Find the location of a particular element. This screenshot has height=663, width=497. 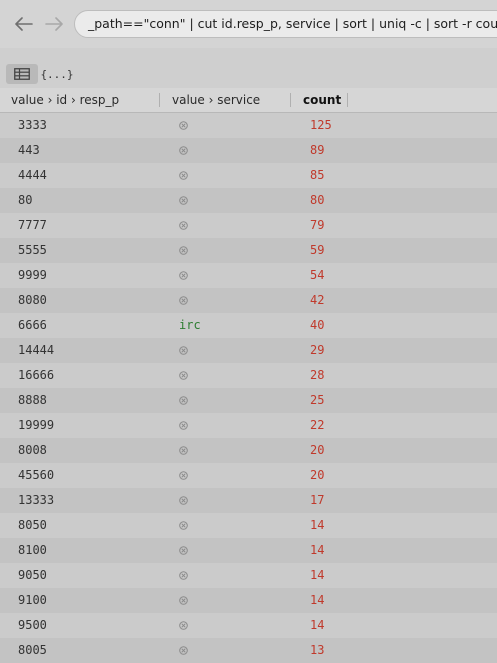

resp-port-cell: 9999 is located at coordinates (32, 275).